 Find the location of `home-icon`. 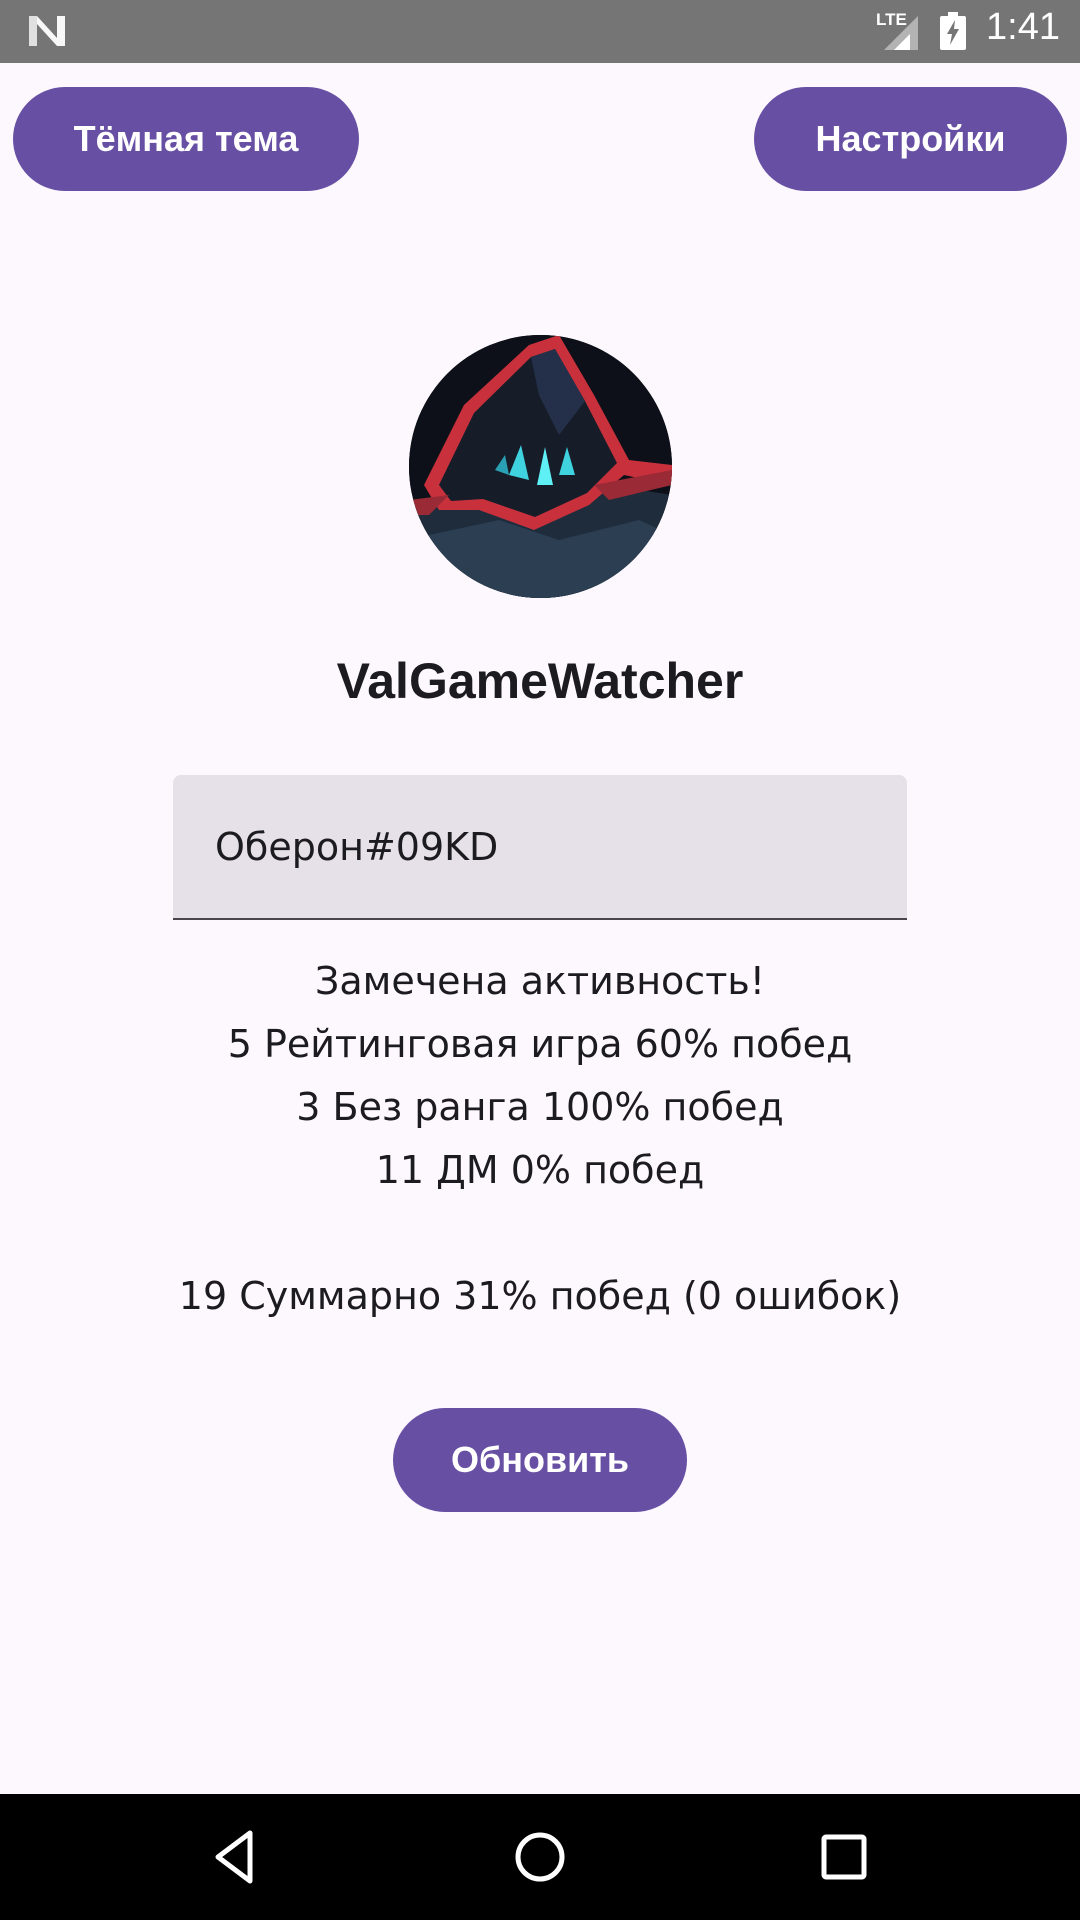

home-icon is located at coordinates (540, 1857).